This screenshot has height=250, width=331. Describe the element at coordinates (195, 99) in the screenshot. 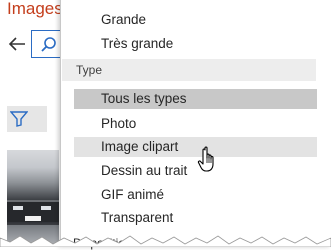

I see `menu-item-tous-les-types: Tous les types` at that location.